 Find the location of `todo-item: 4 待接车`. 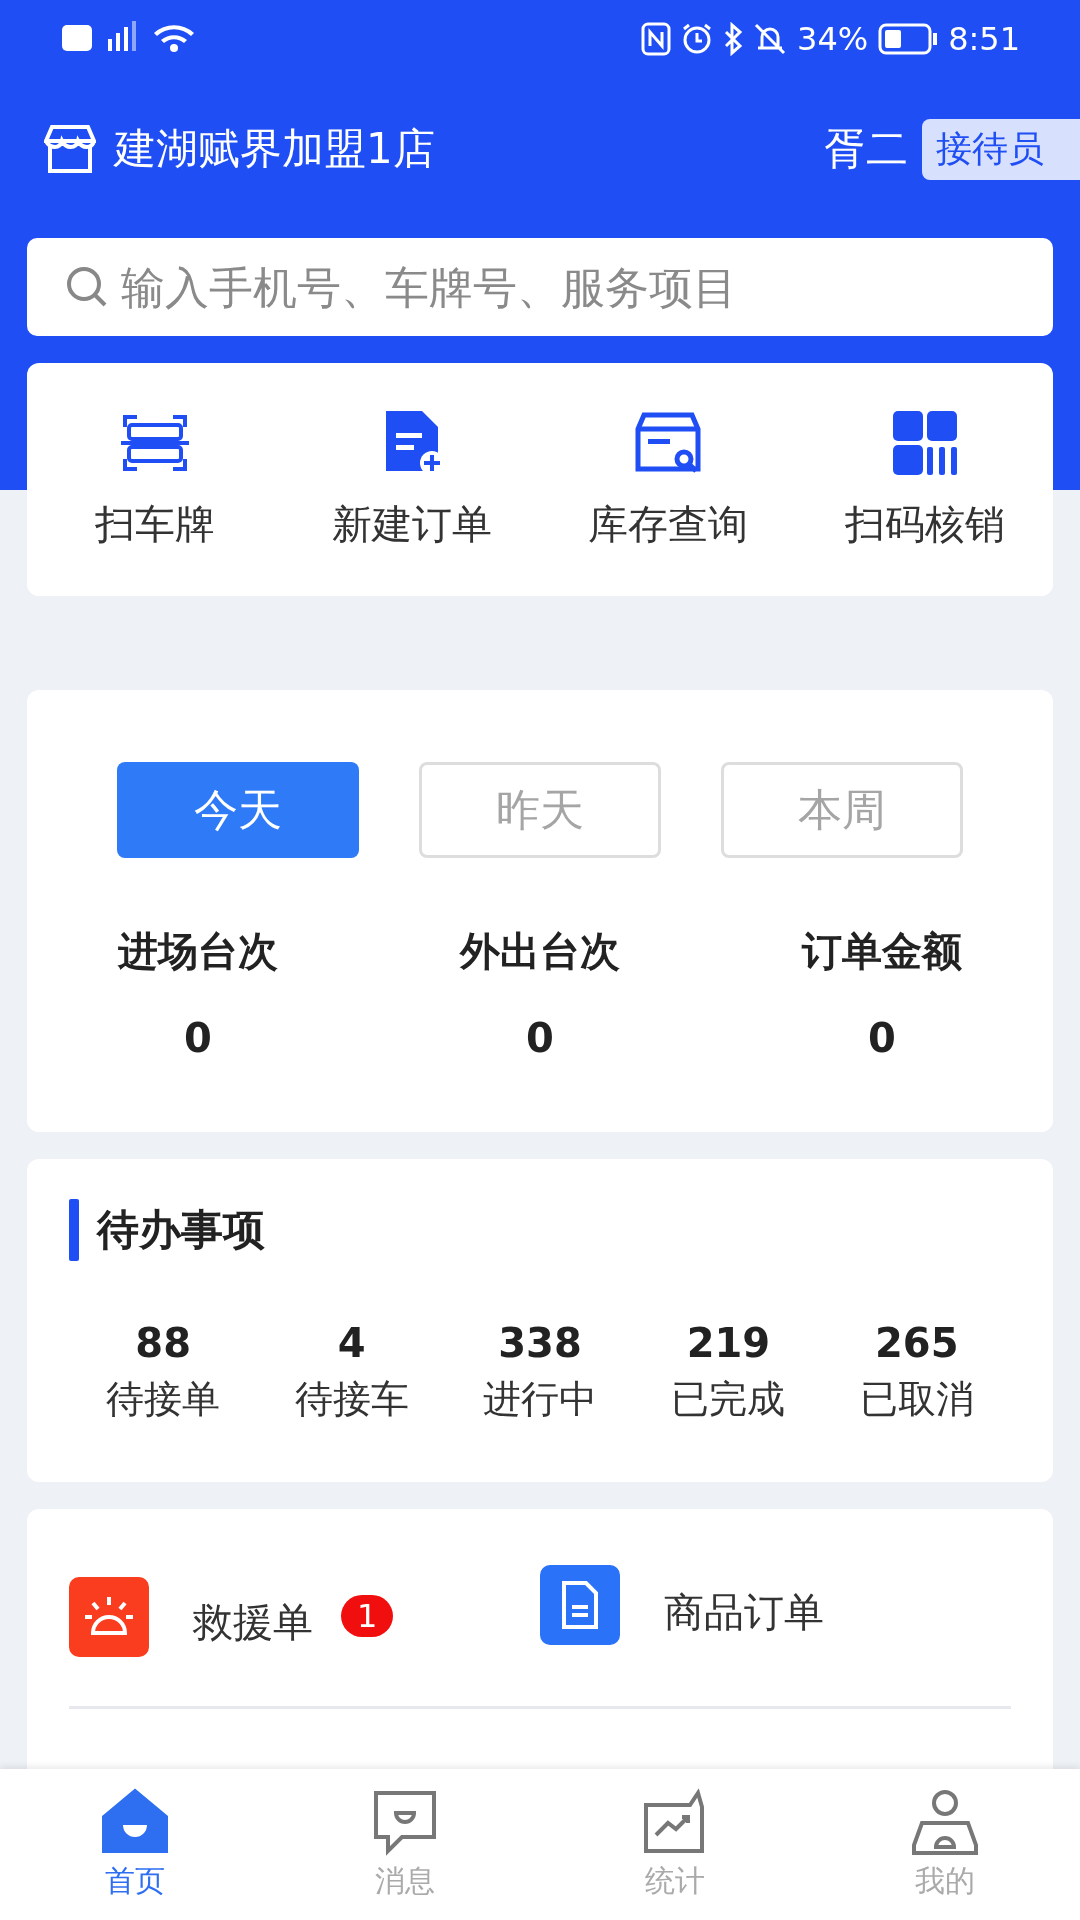

todo-item: 4 待接车 is located at coordinates (351, 1372).